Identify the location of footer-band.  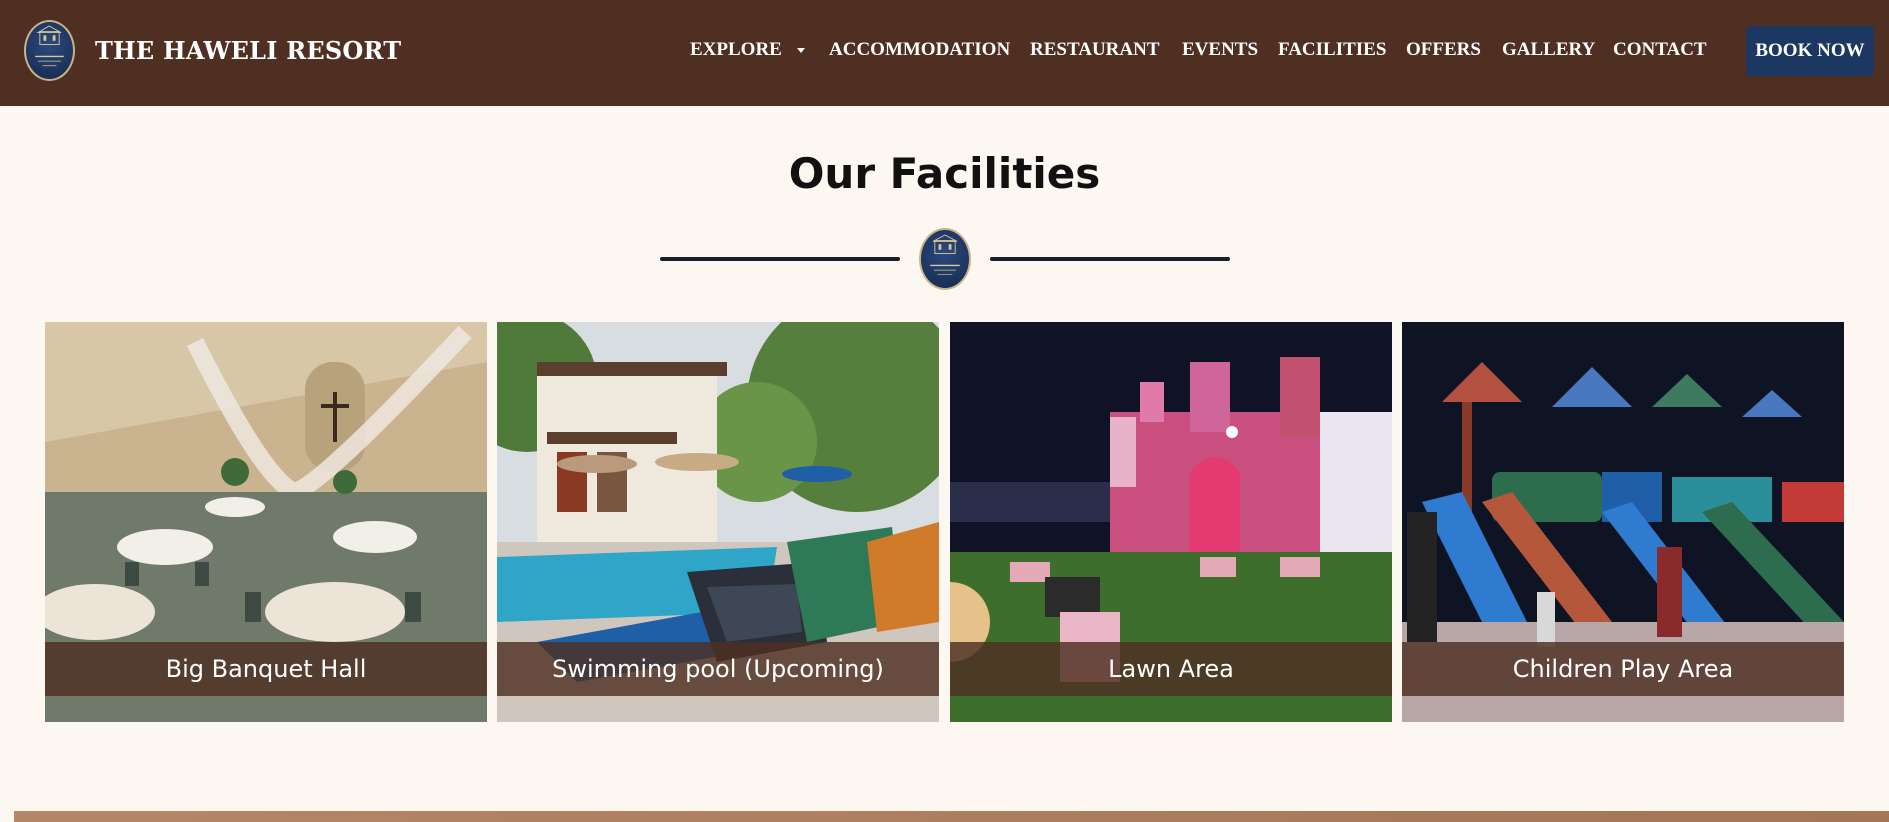
(951, 816).